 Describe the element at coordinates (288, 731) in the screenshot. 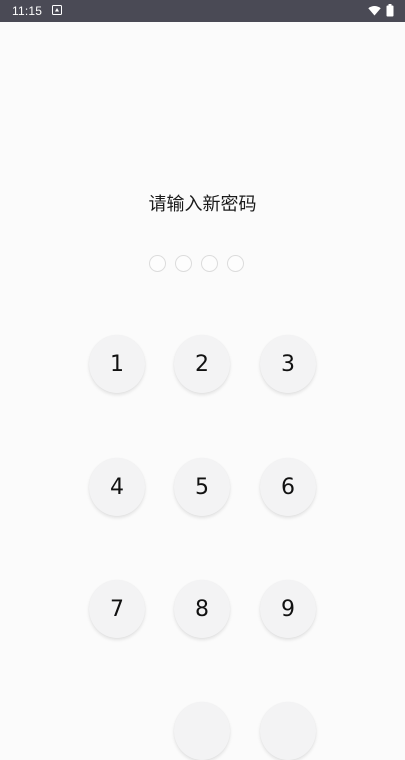

I see `keypad-key-delete` at that location.